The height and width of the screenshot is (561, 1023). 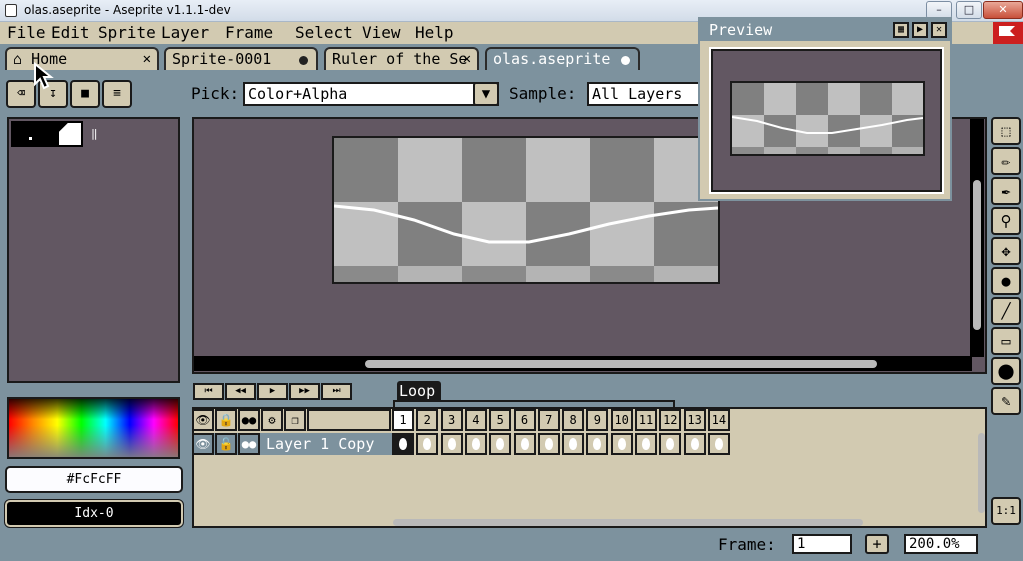 I want to click on preview-window: Preview ▦ ▶ ✕, so click(x=825, y=109).